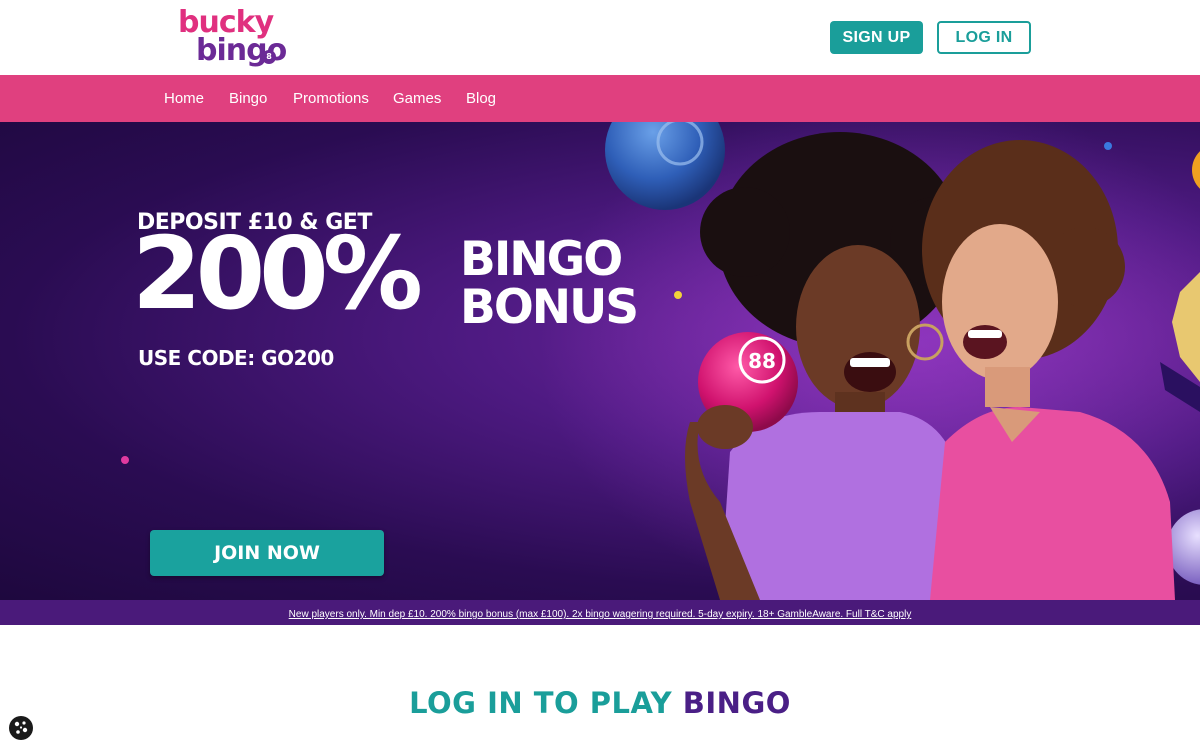 This screenshot has width=1200, height=750. I want to click on join-now-button: JOIN NOW, so click(267, 553).